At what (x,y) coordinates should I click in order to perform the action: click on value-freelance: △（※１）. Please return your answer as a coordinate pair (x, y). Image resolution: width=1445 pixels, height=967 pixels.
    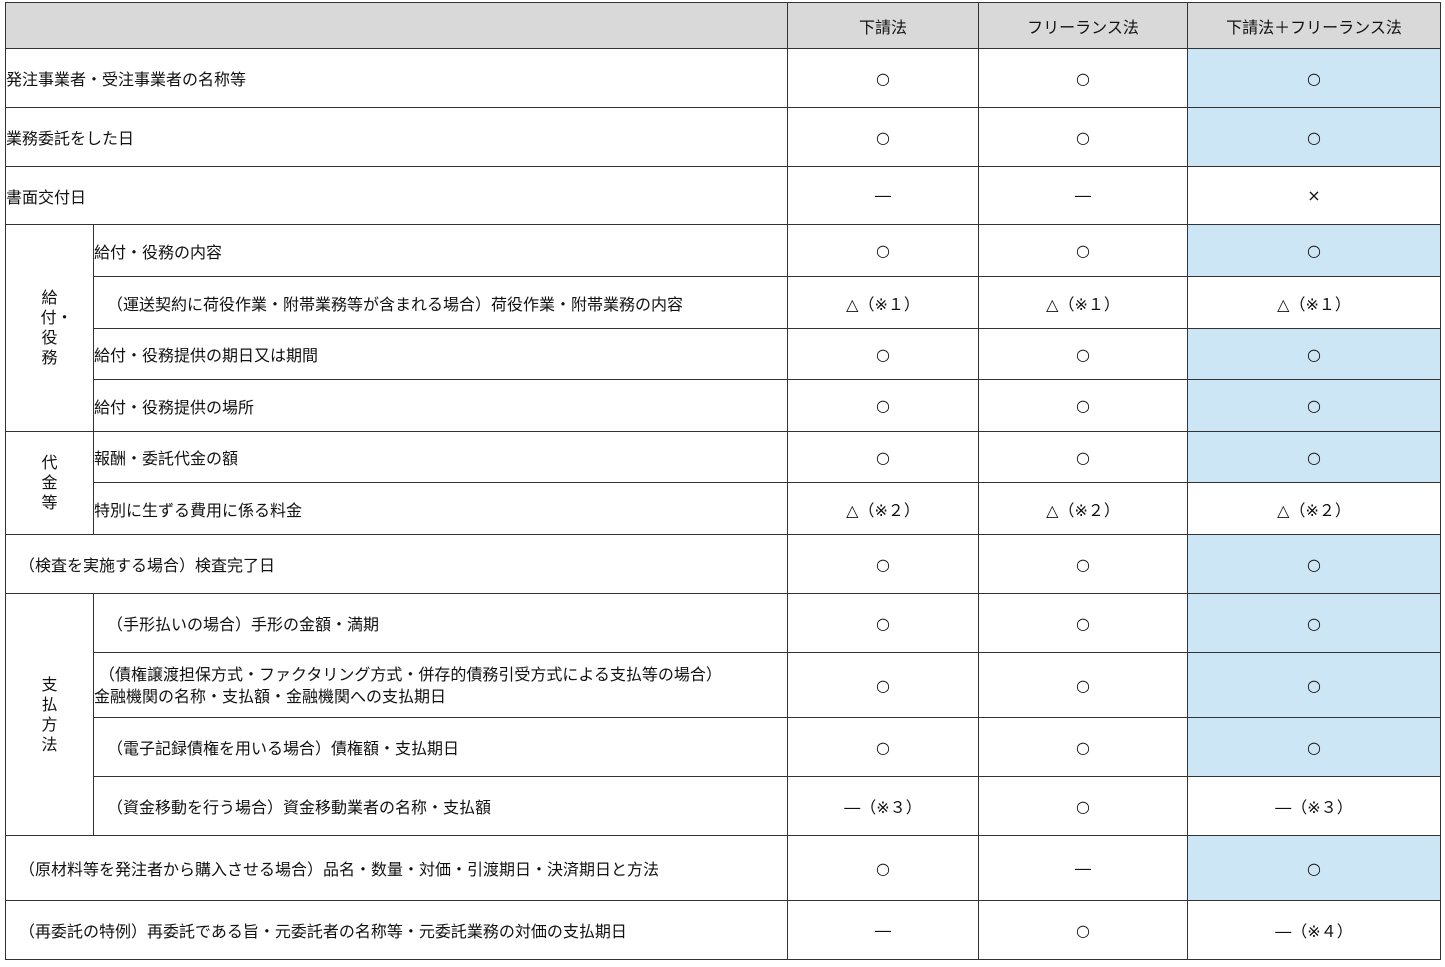
    Looking at the image, I should click on (1083, 302).